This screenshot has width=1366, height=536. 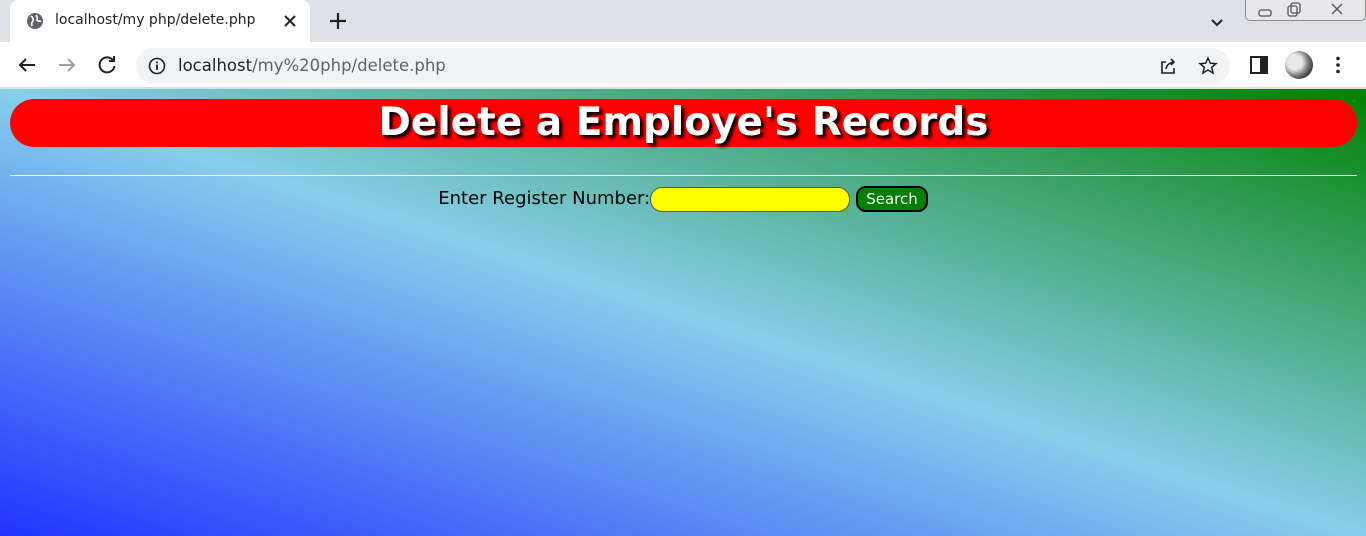 What do you see at coordinates (67, 65) in the screenshot?
I see `forward-icon` at bounding box center [67, 65].